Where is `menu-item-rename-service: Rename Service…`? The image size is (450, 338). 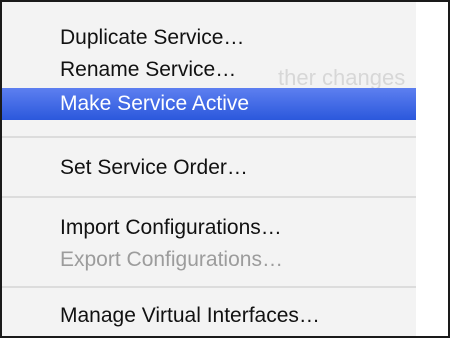
menu-item-rename-service: Rename Service… is located at coordinates (209, 70).